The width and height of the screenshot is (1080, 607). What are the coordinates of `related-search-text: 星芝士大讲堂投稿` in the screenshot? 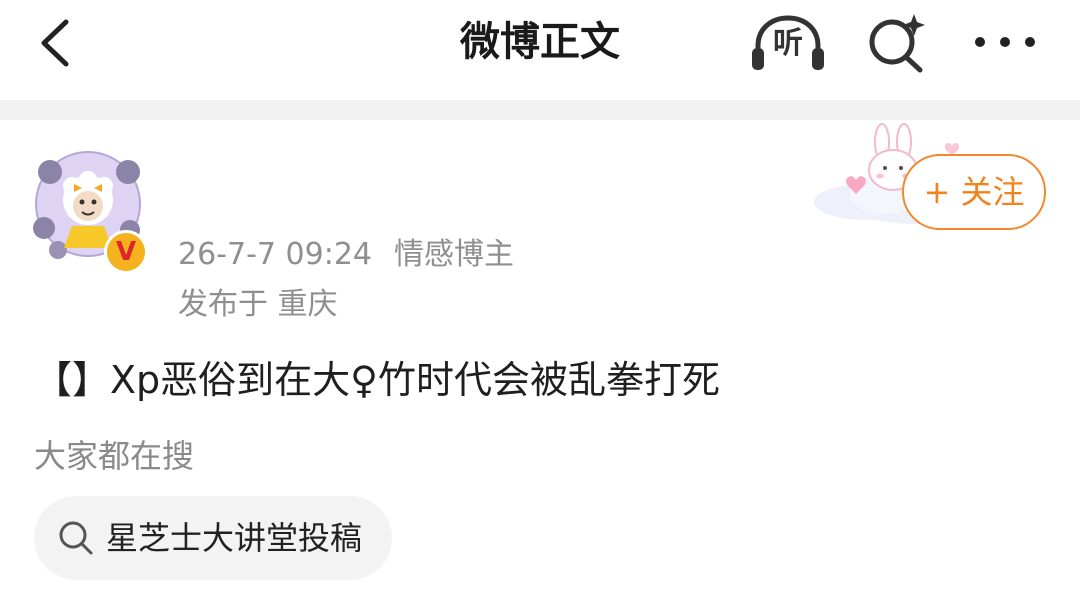 It's located at (234, 538).